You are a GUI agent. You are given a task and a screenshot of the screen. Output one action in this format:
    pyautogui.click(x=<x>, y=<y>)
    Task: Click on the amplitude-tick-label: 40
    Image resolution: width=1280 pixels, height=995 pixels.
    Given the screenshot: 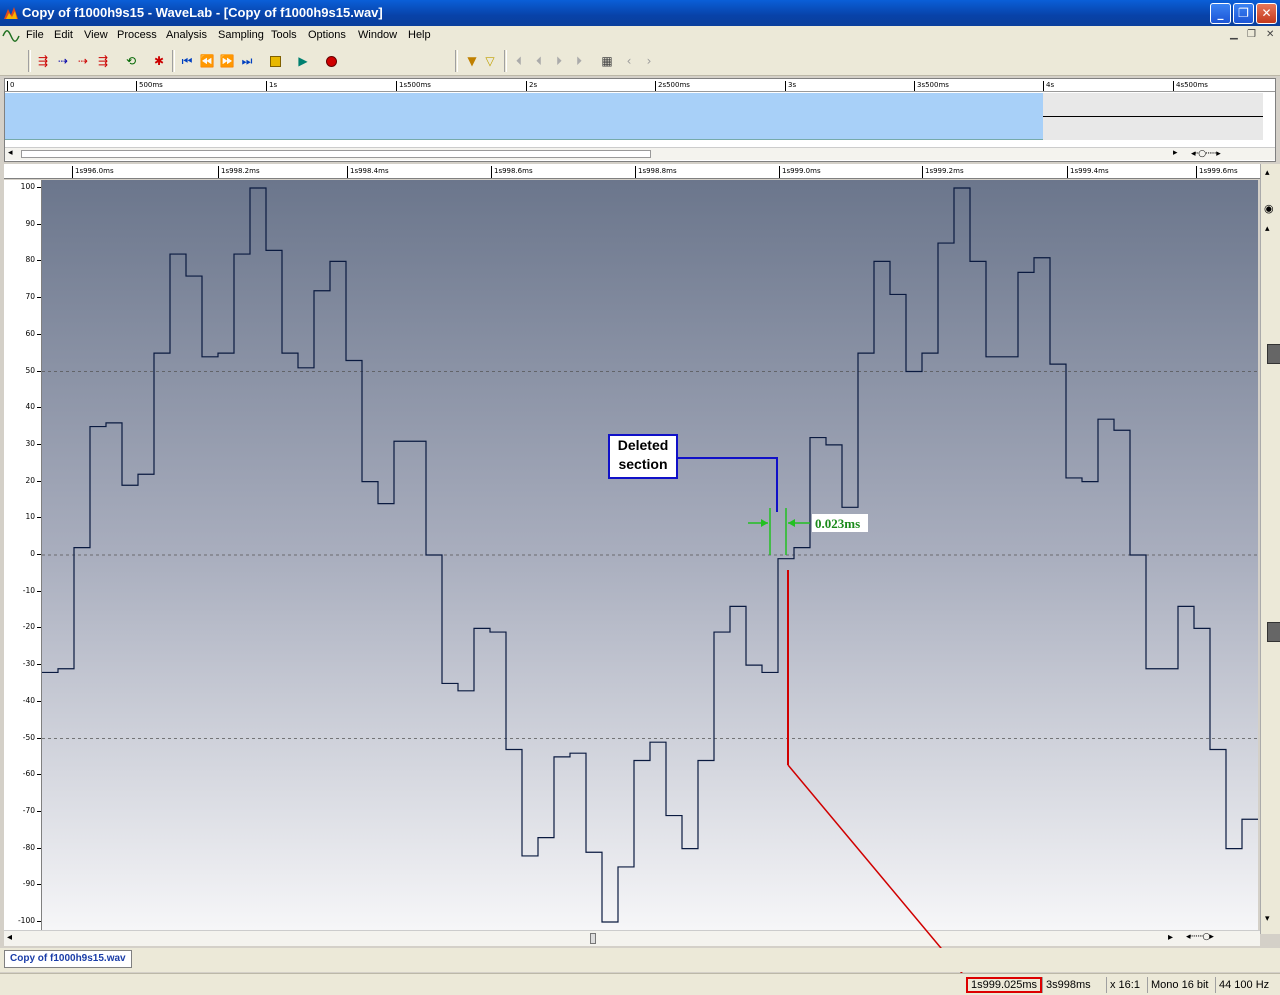 What is the action you would take?
    pyautogui.click(x=33, y=407)
    